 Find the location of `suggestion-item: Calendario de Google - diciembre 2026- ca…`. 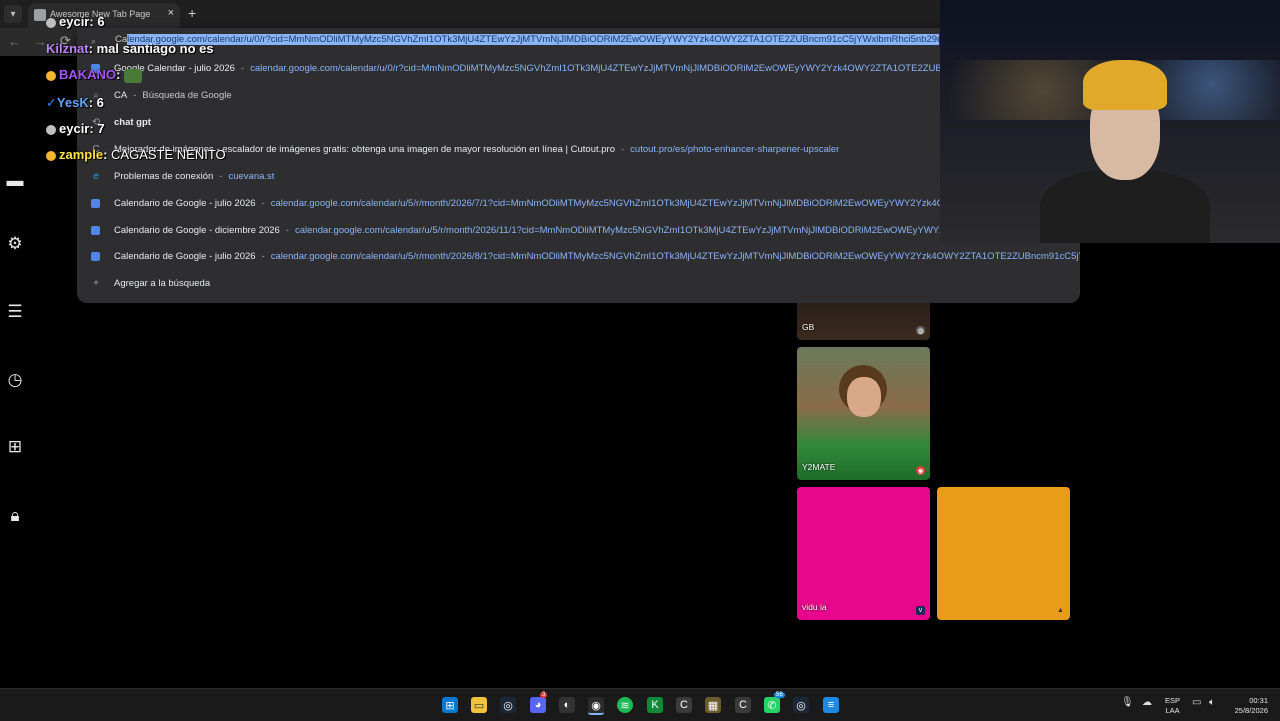

suggestion-item: Calendario de Google - diciembre 2026- ca… is located at coordinates (578, 231).